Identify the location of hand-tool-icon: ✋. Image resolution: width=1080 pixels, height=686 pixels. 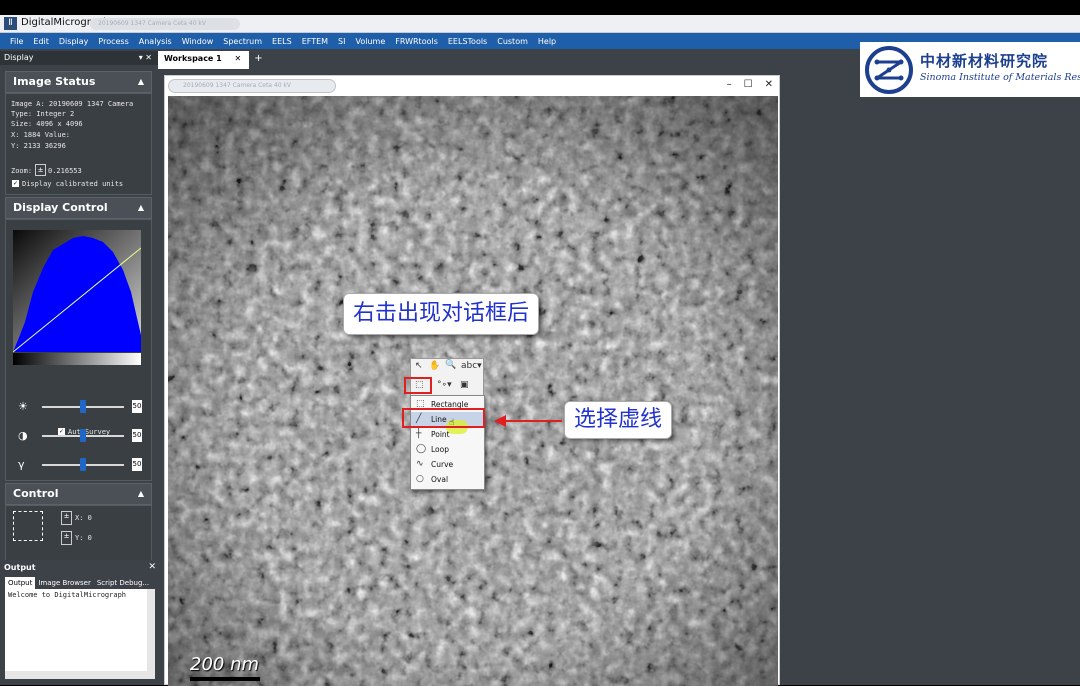
(434, 366).